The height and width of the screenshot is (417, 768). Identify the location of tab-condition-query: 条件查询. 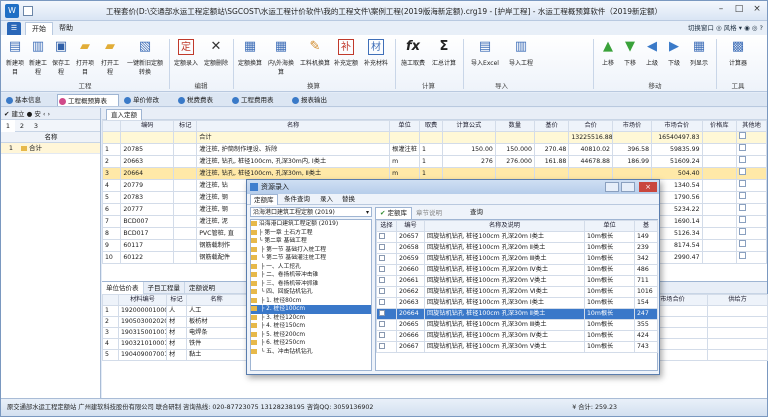
(297, 199).